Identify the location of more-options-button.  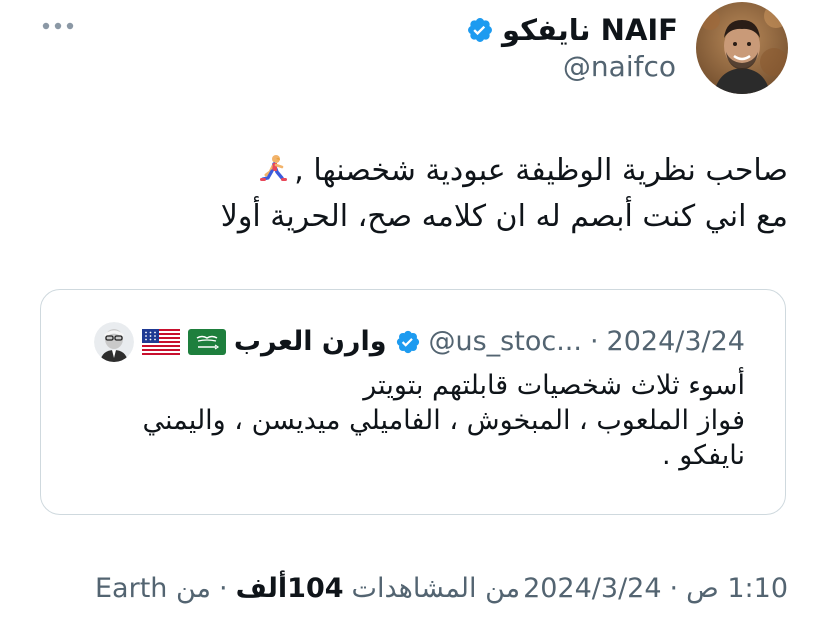
(58, 26).